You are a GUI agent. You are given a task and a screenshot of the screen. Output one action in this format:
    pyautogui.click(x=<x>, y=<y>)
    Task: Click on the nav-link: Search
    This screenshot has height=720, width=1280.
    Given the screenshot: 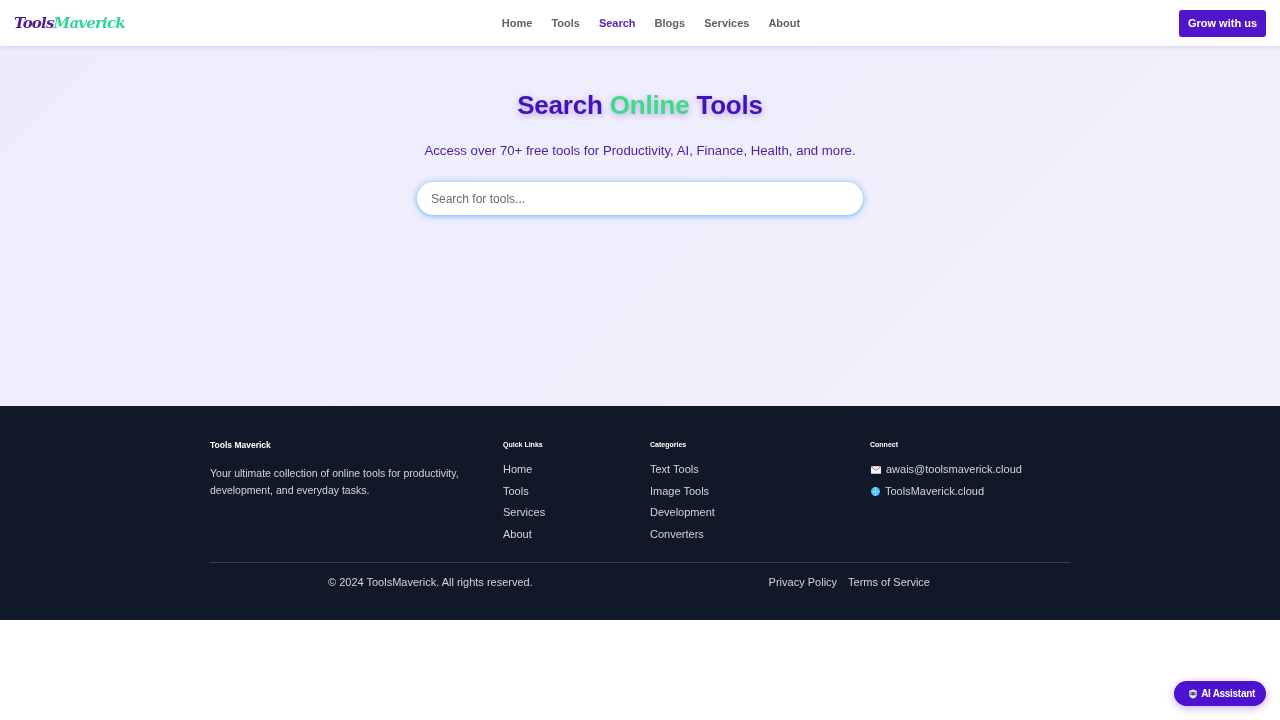 What is the action you would take?
    pyautogui.click(x=617, y=23)
    